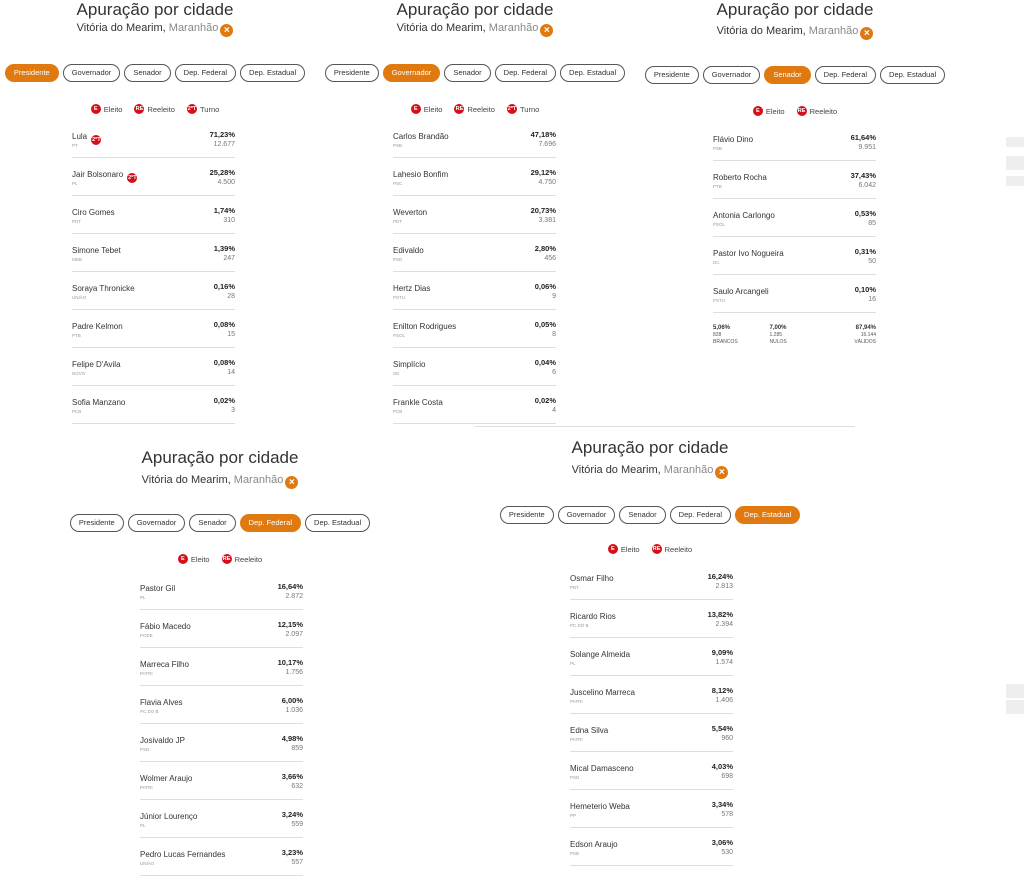  What do you see at coordinates (543, 134) in the screenshot?
I see `candidate-percent: 47,18%` at bounding box center [543, 134].